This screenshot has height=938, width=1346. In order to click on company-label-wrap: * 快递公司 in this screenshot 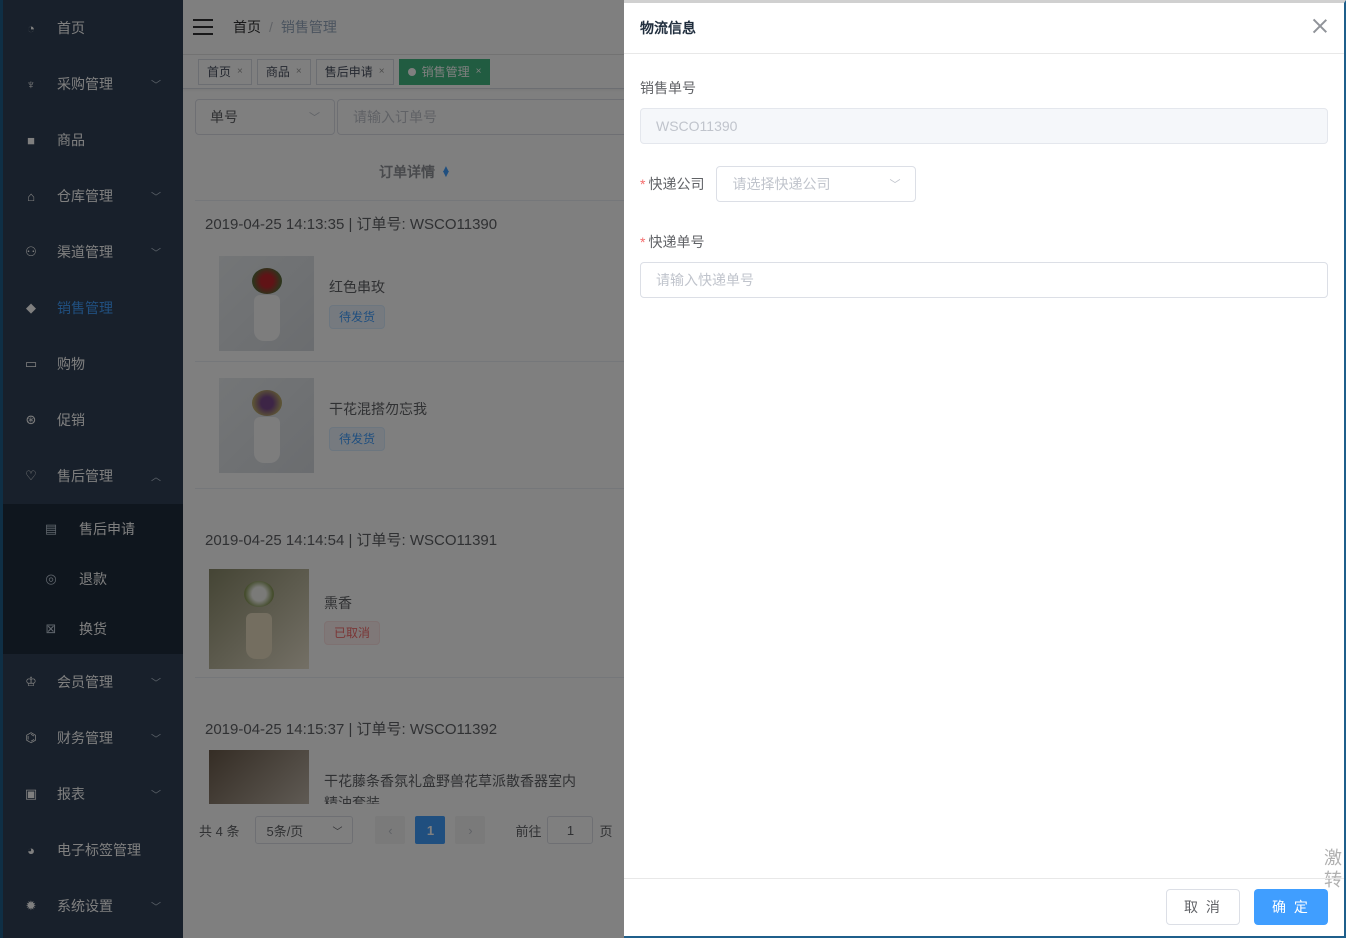, I will do `click(672, 184)`.